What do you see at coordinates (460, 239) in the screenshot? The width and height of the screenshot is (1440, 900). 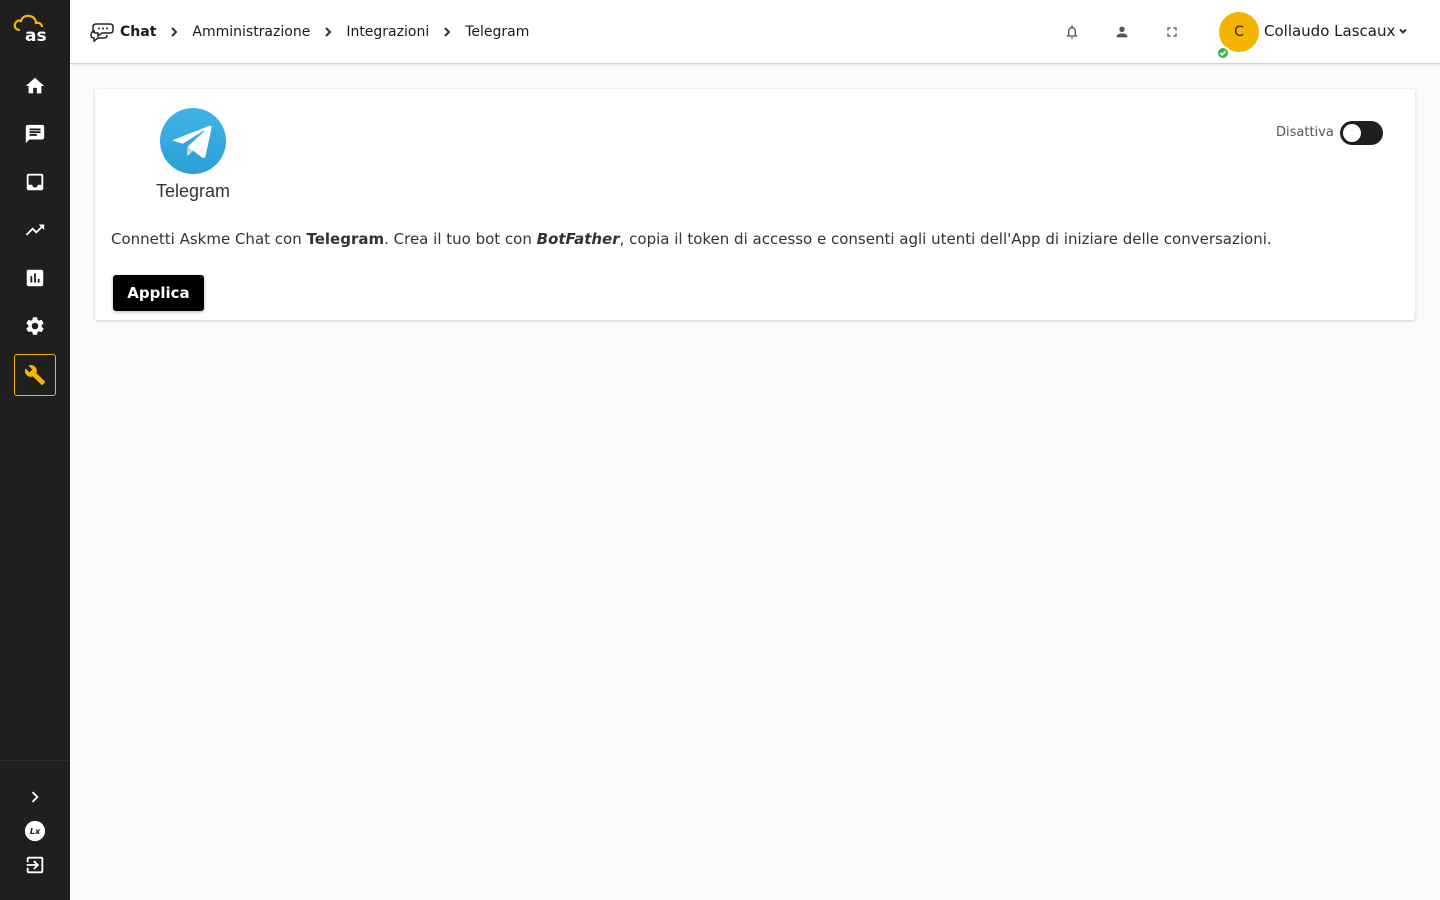 I see `description-text: . Crea il tuo bot con` at bounding box center [460, 239].